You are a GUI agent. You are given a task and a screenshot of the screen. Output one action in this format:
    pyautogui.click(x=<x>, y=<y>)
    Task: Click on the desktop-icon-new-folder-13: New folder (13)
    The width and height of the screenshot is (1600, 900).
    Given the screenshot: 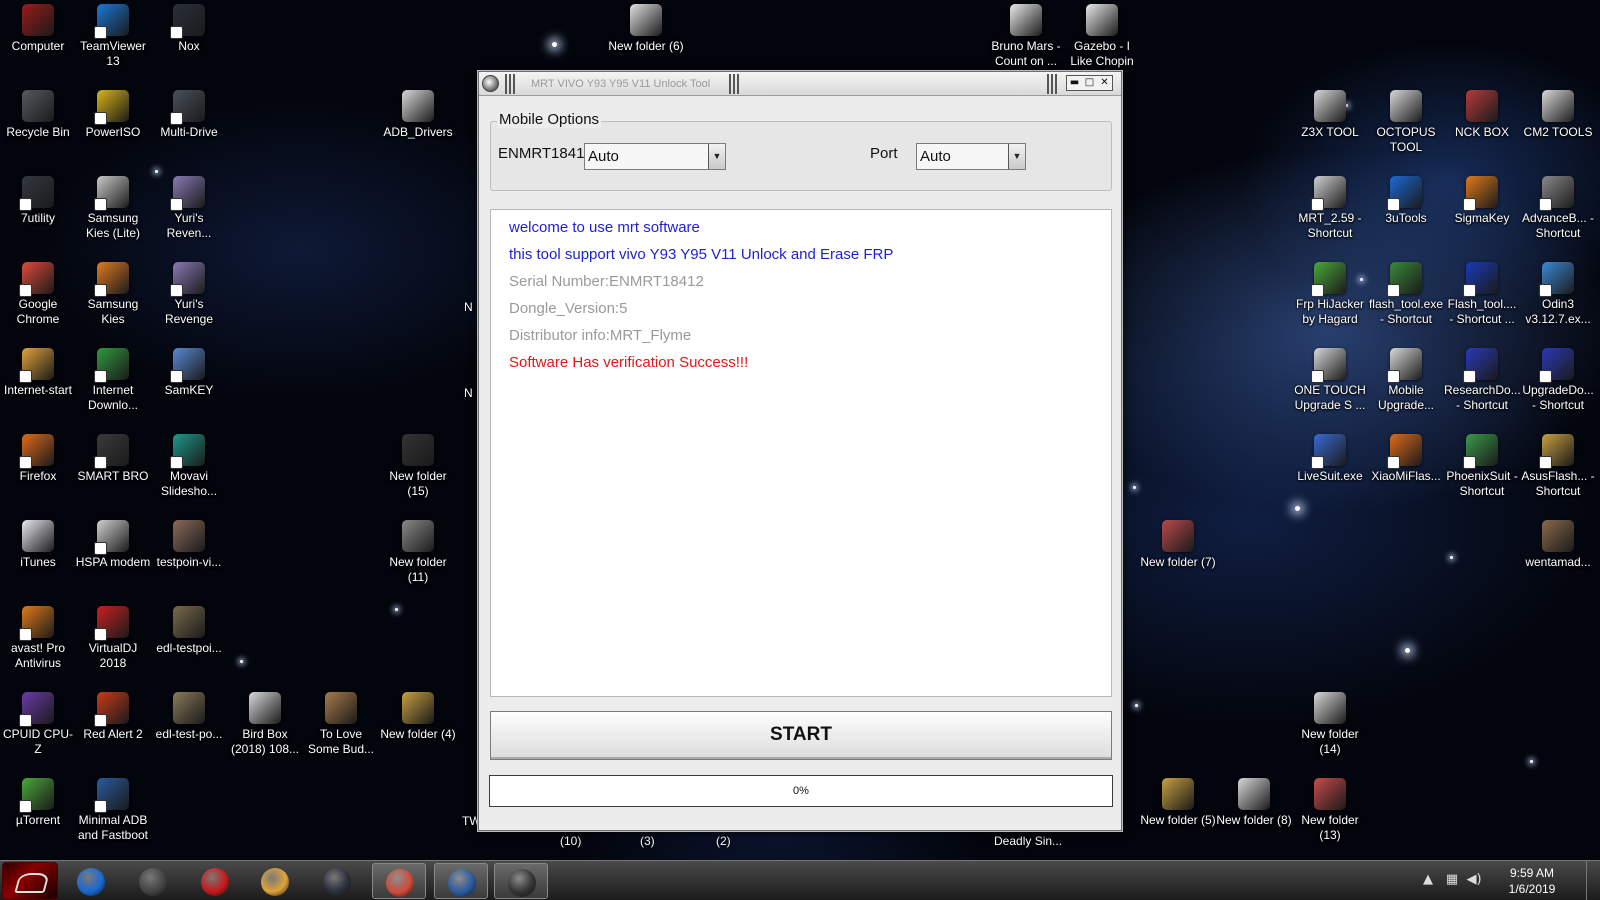 What is the action you would take?
    pyautogui.click(x=1330, y=810)
    